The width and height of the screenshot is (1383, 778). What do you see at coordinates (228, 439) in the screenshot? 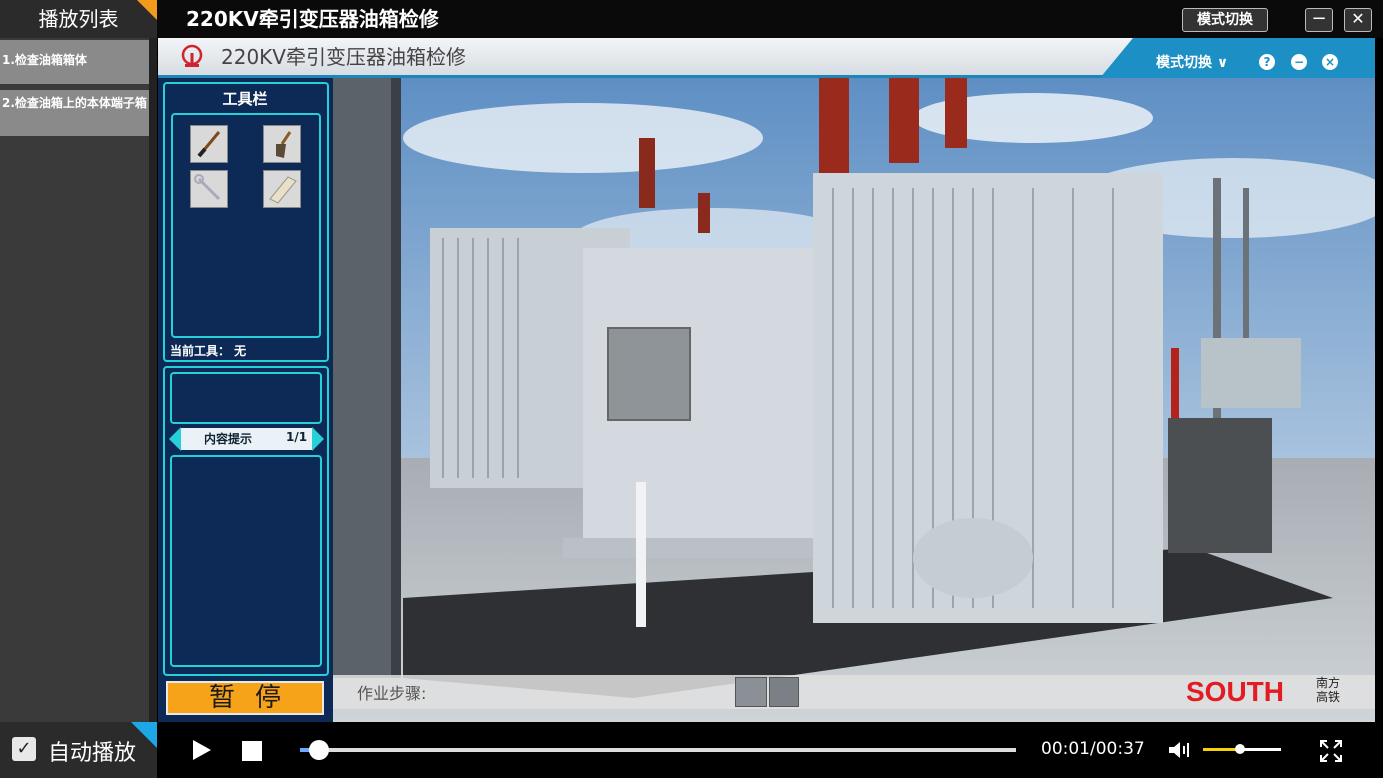
I see `hint-label: 内容提示` at bounding box center [228, 439].